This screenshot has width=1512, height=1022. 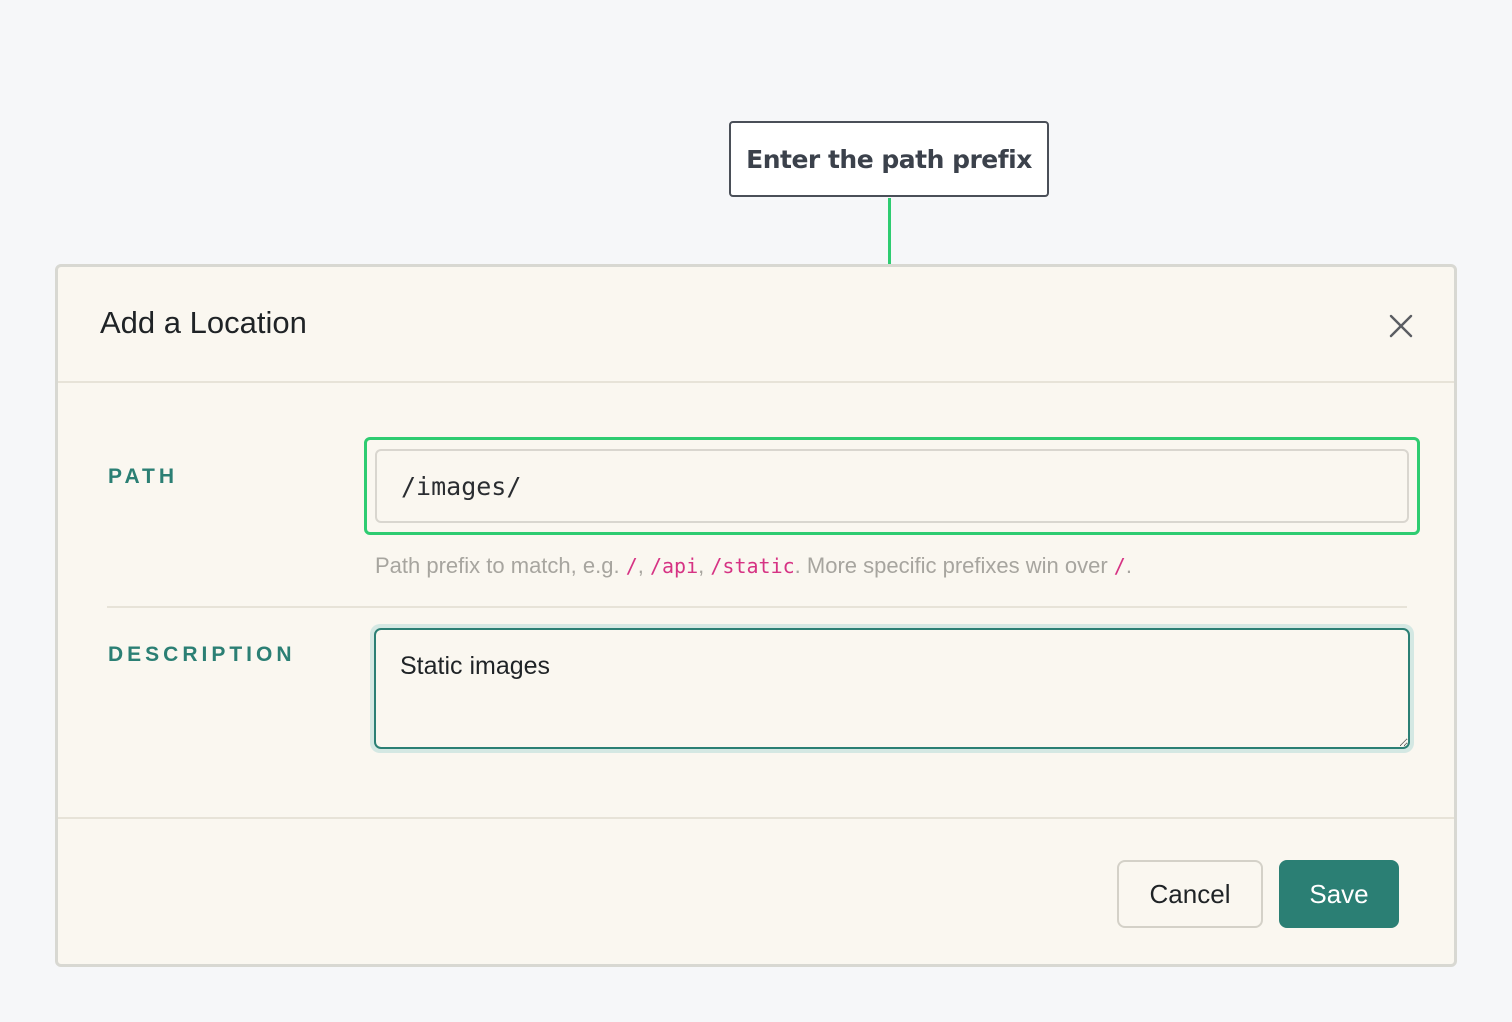 I want to click on code-static: /static, so click(x=752, y=566).